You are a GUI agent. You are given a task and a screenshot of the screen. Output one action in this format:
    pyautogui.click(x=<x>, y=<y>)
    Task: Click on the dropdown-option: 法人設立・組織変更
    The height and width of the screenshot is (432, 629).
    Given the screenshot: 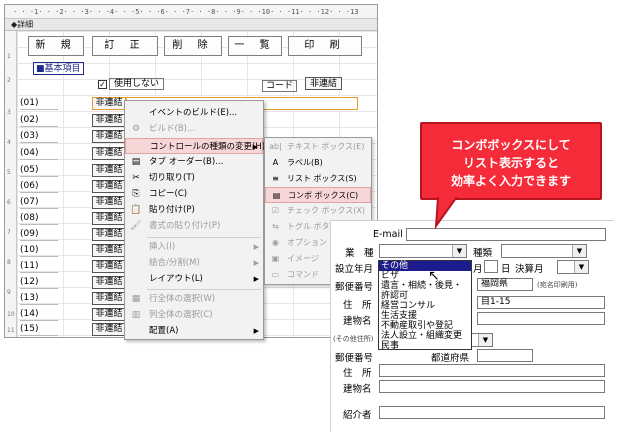 What is the action you would take?
    pyautogui.click(x=425, y=336)
    